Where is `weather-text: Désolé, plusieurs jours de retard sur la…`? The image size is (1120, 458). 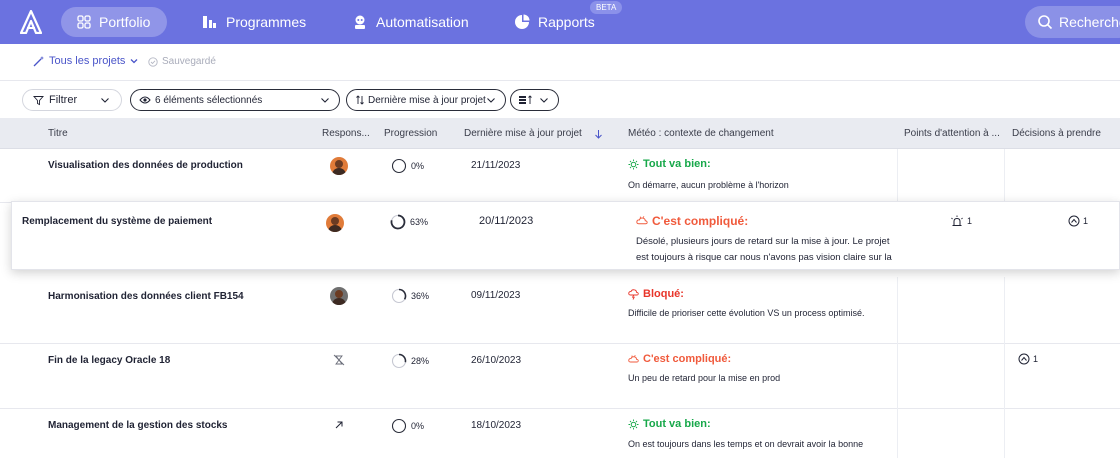
weather-text: Désolé, plusieurs jours de retard sur la… is located at coordinates (763, 241).